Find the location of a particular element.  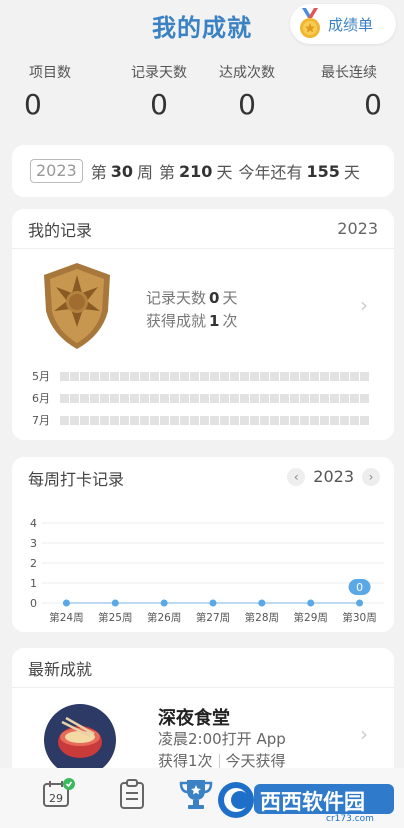

remaining-prefix: 今年还有 is located at coordinates (270, 172).